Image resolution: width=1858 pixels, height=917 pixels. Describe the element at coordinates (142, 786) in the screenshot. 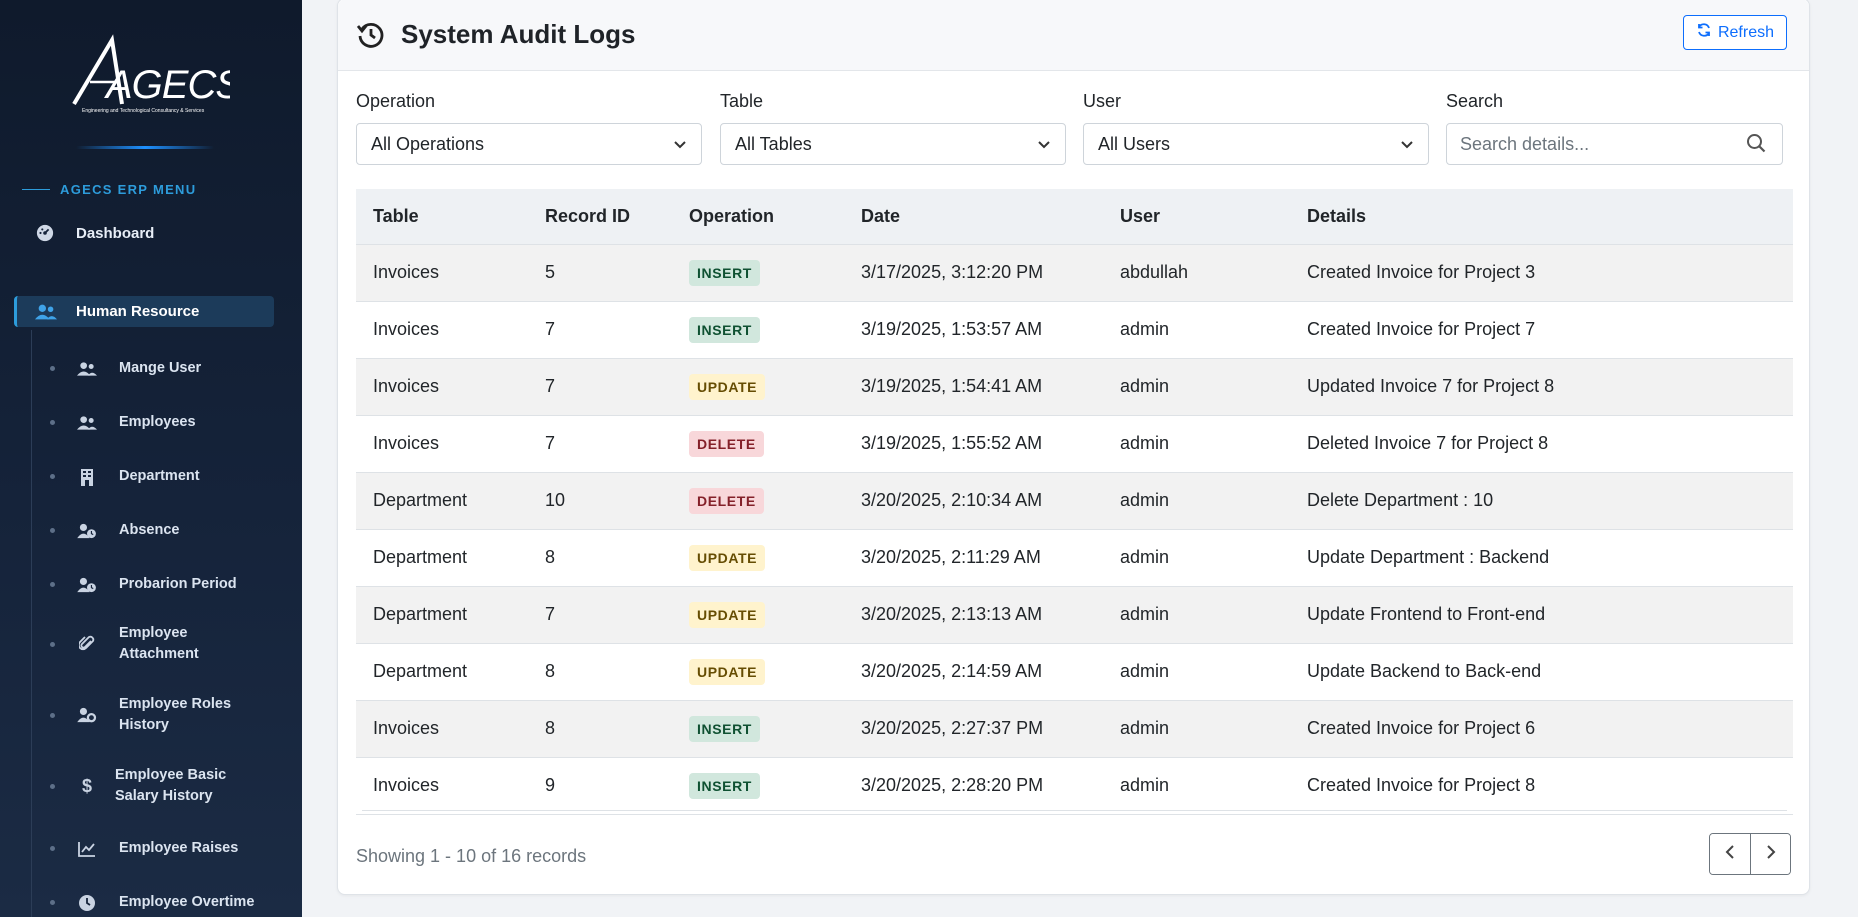

I see `sidebar-item-employee-basic-salary-history: $ Employee Basic Salary History` at that location.